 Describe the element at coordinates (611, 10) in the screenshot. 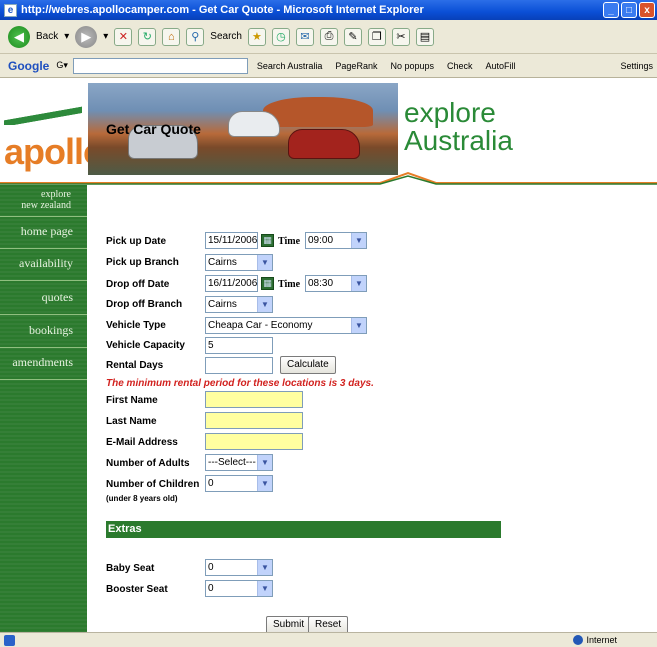

I see `minimize-button: _` at that location.